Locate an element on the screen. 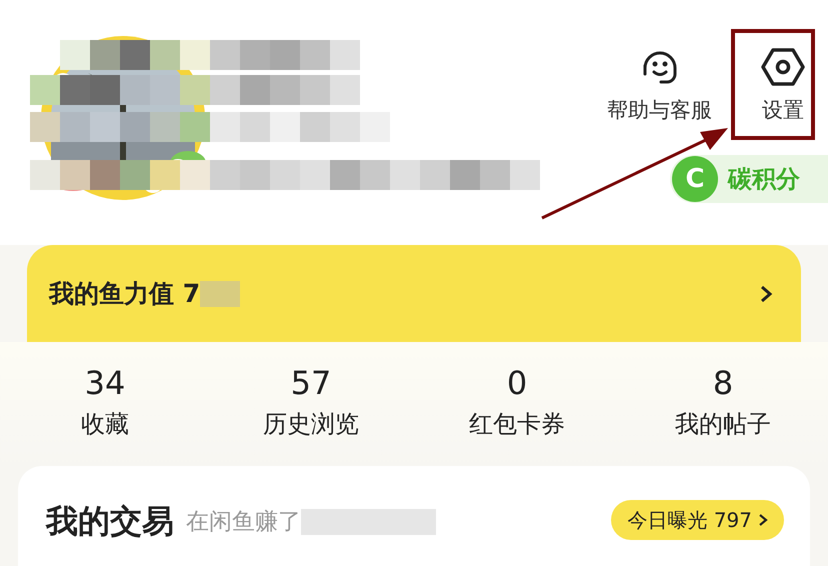  stat-count: 34 is located at coordinates (105, 383).